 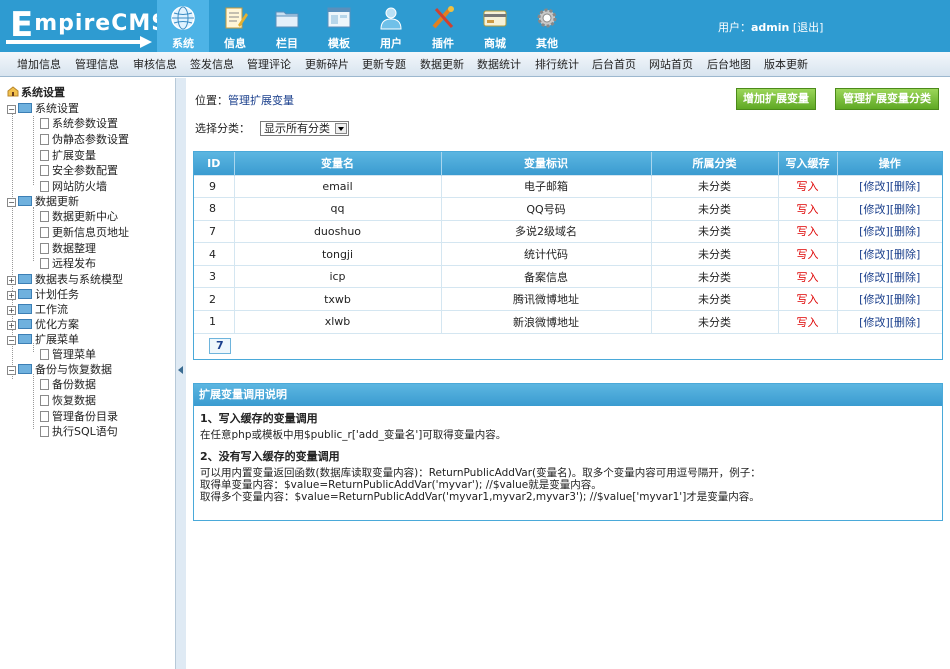 I want to click on submenu-item: 增加信息, so click(x=39, y=64).